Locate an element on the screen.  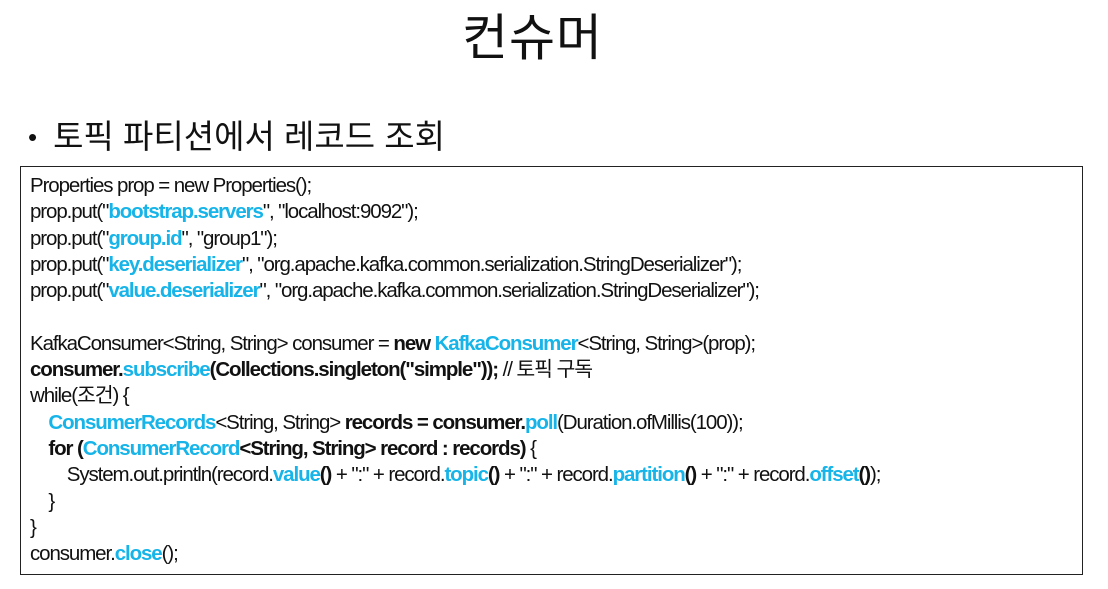
code-token: new is located at coordinates (414, 343).